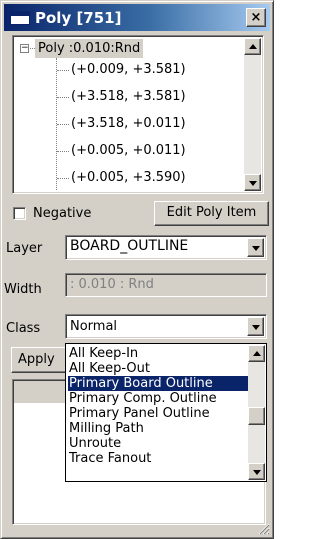  Describe the element at coordinates (256, 416) in the screenshot. I see `dropdown-scroll-thumb` at that location.